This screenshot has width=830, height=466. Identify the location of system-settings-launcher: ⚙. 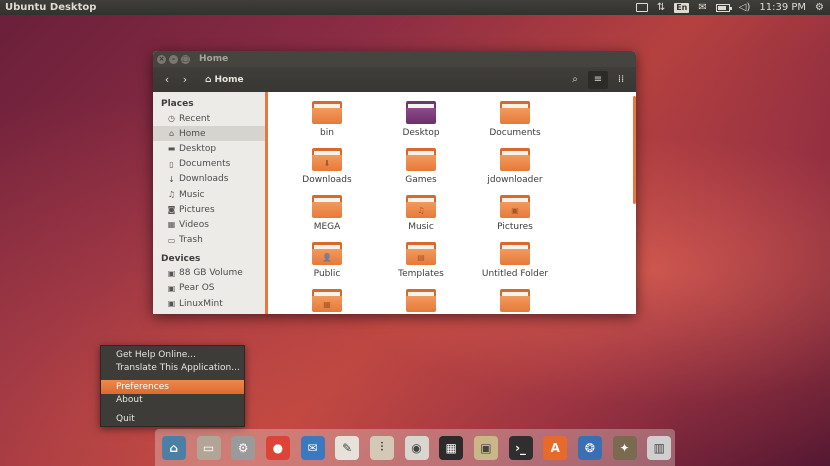
(243, 448).